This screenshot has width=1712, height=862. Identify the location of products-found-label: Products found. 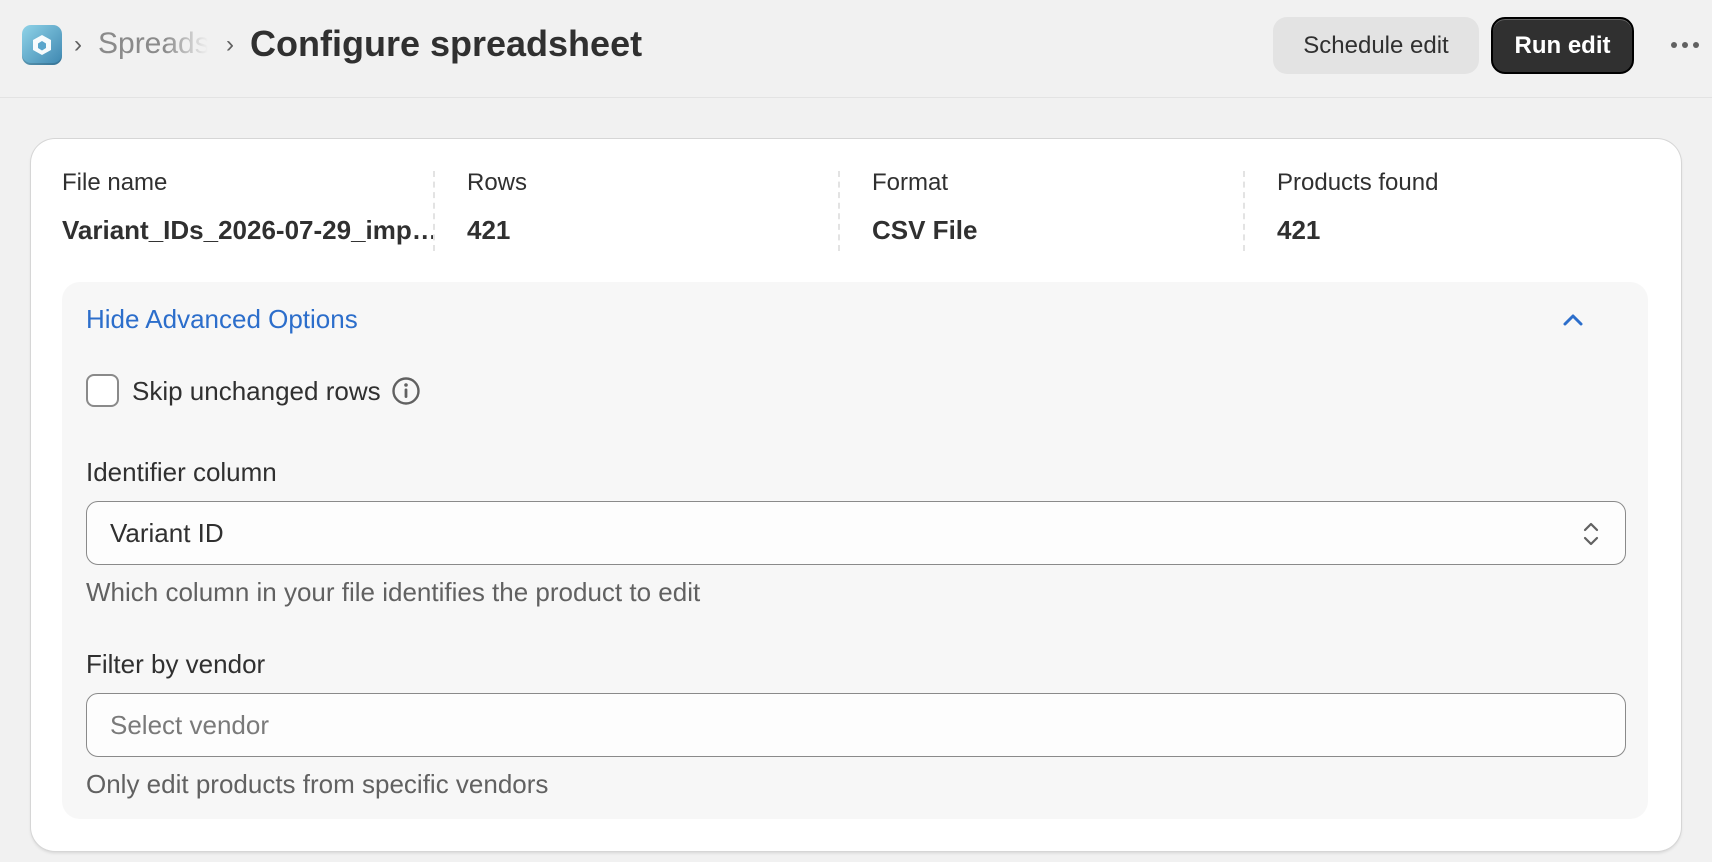
(1358, 182).